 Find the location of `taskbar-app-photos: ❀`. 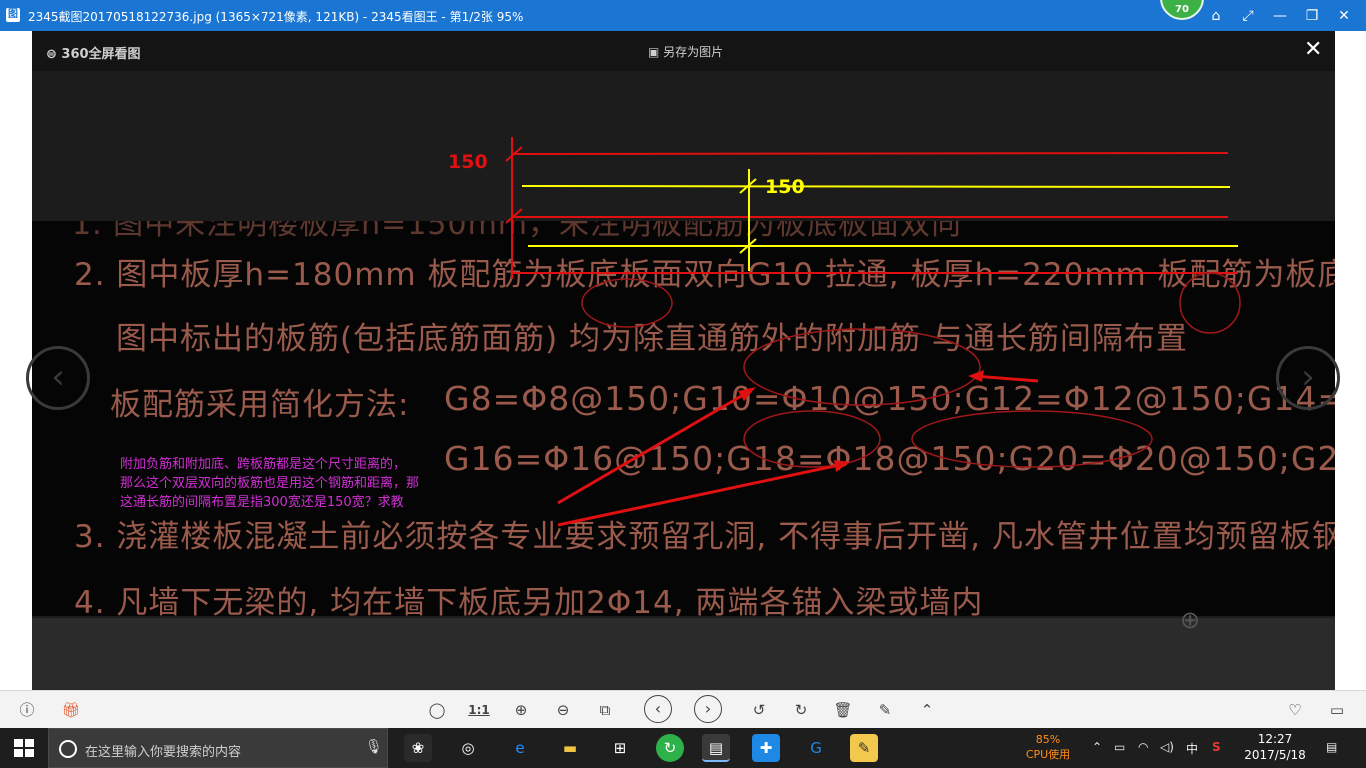

taskbar-app-photos: ❀ is located at coordinates (418, 748).